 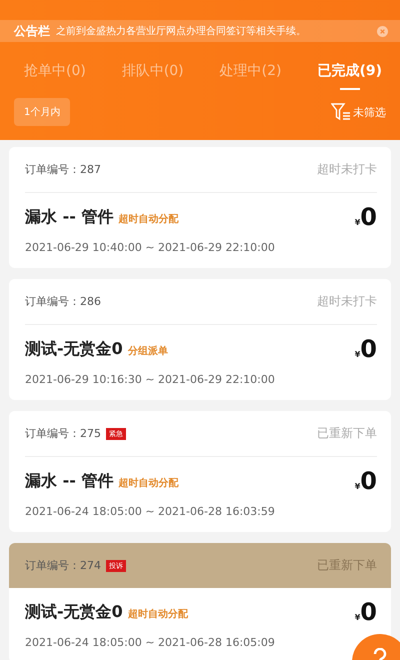 What do you see at coordinates (341, 112) in the screenshot?
I see `filter-icon` at bounding box center [341, 112].